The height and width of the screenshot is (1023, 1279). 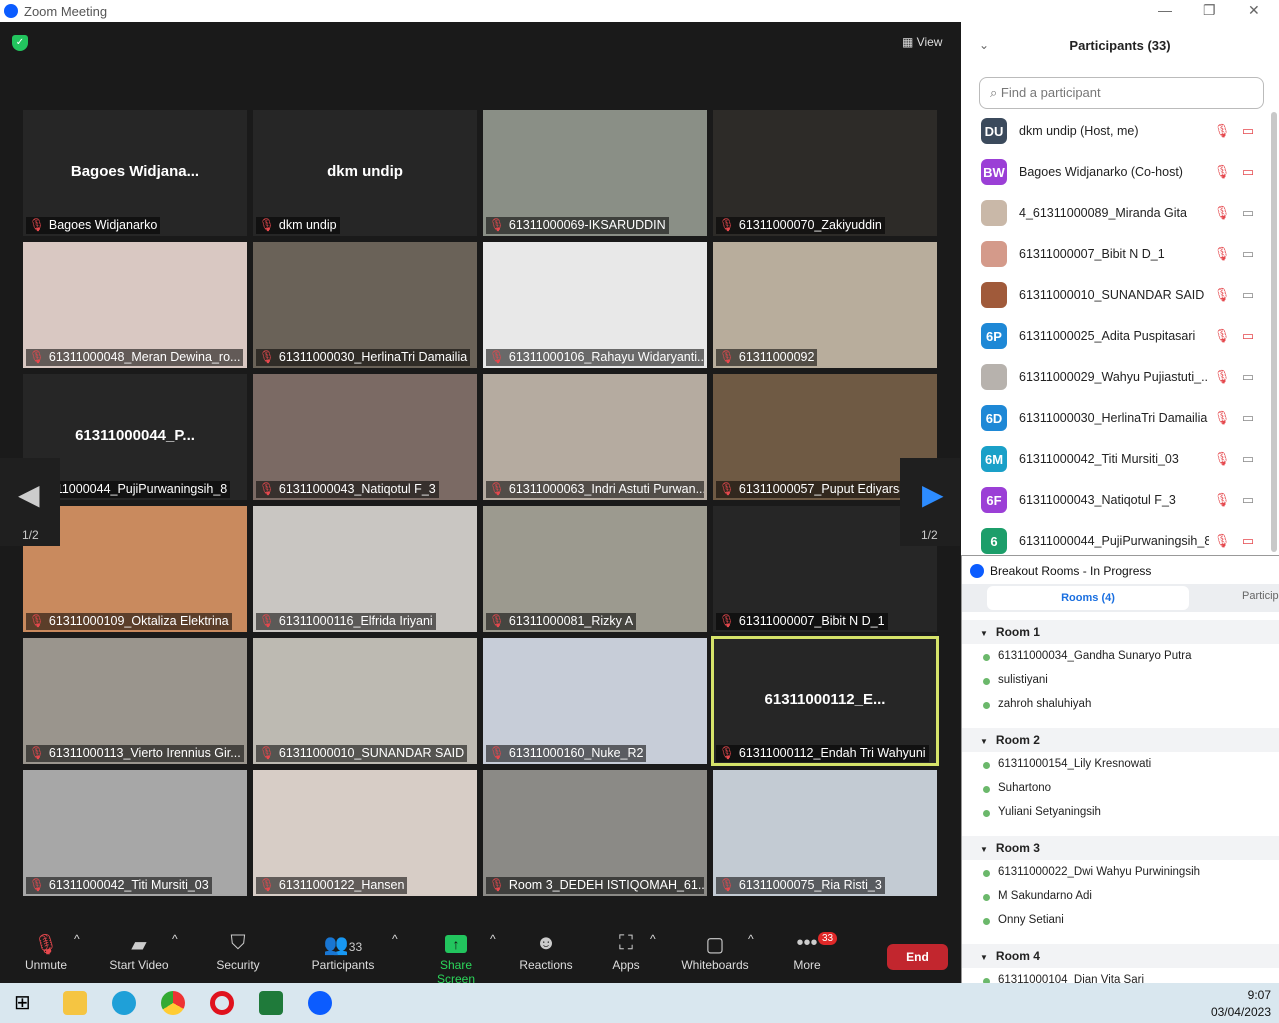 What do you see at coordinates (595, 701) in the screenshot?
I see `video-tile: 🎙 61311000160_Nuke_R2` at bounding box center [595, 701].